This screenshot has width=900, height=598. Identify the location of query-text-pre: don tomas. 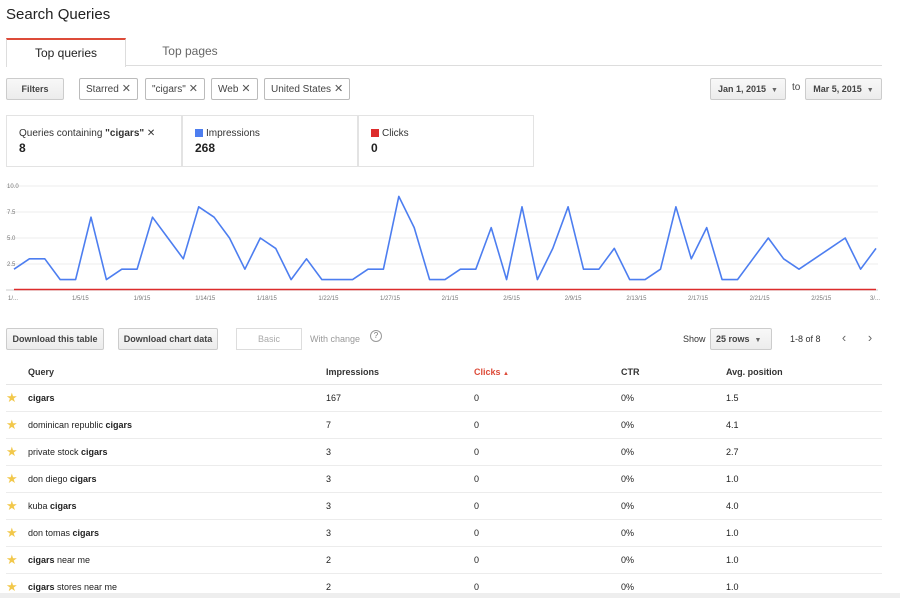
(50, 532).